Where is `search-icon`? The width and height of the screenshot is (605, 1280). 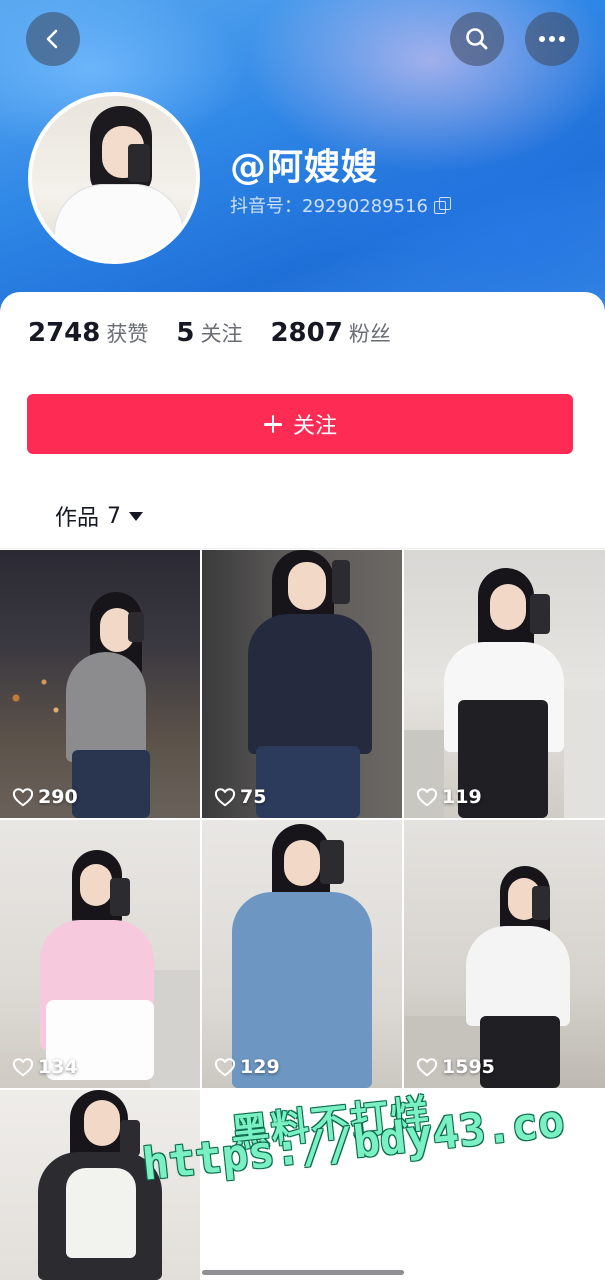 search-icon is located at coordinates (477, 39).